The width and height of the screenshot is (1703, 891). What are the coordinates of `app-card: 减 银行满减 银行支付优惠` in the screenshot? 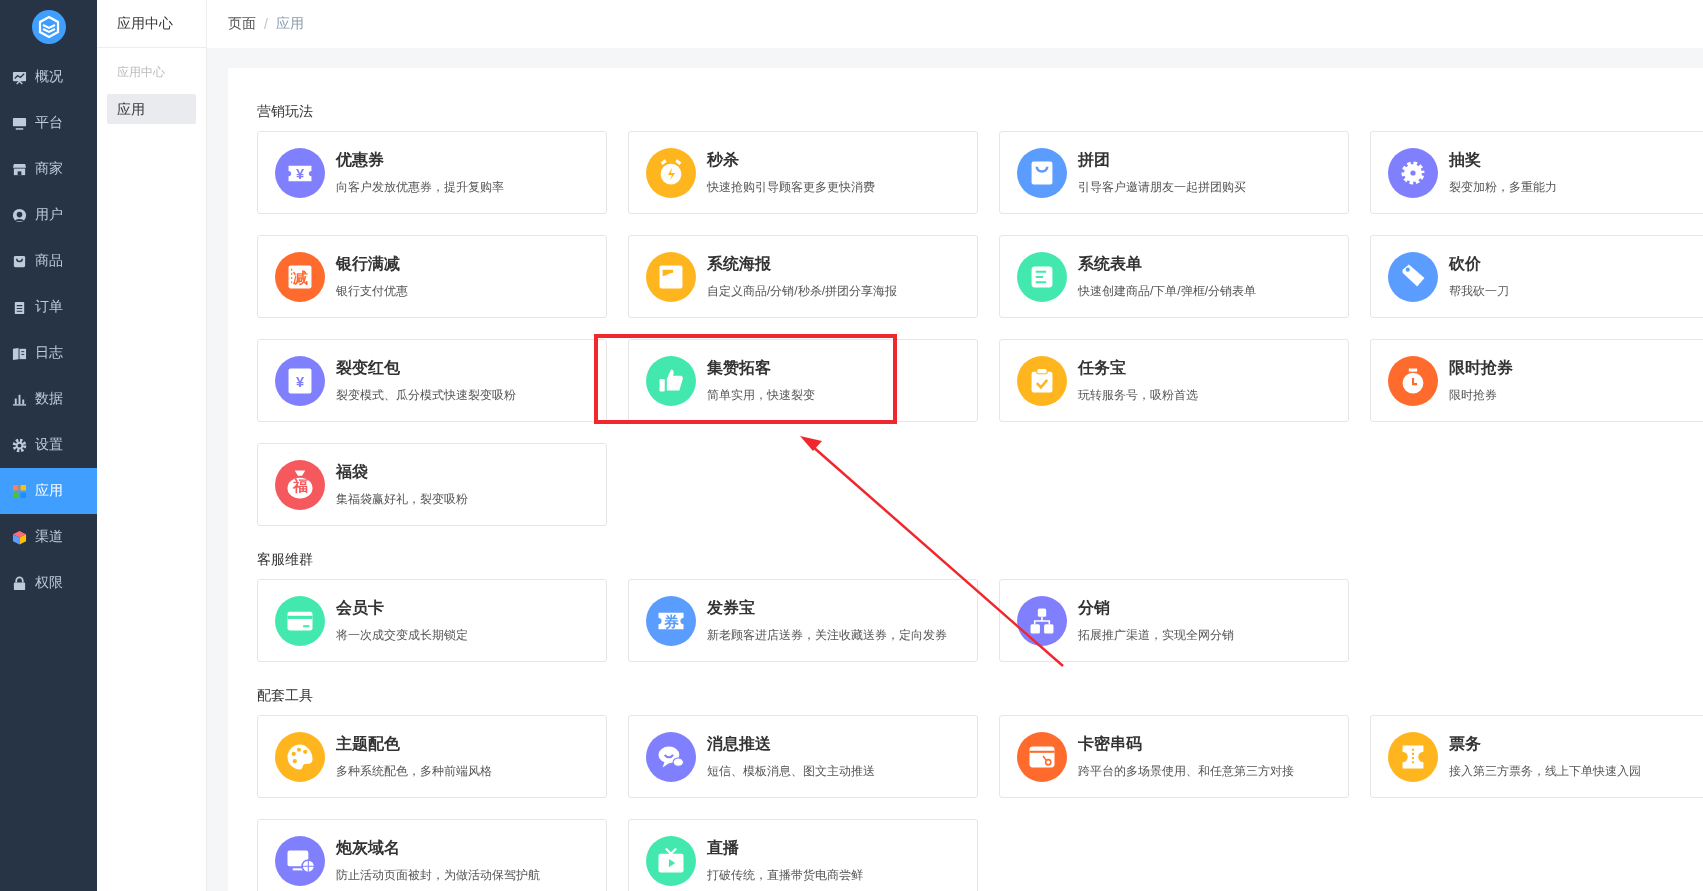 It's located at (432, 276).